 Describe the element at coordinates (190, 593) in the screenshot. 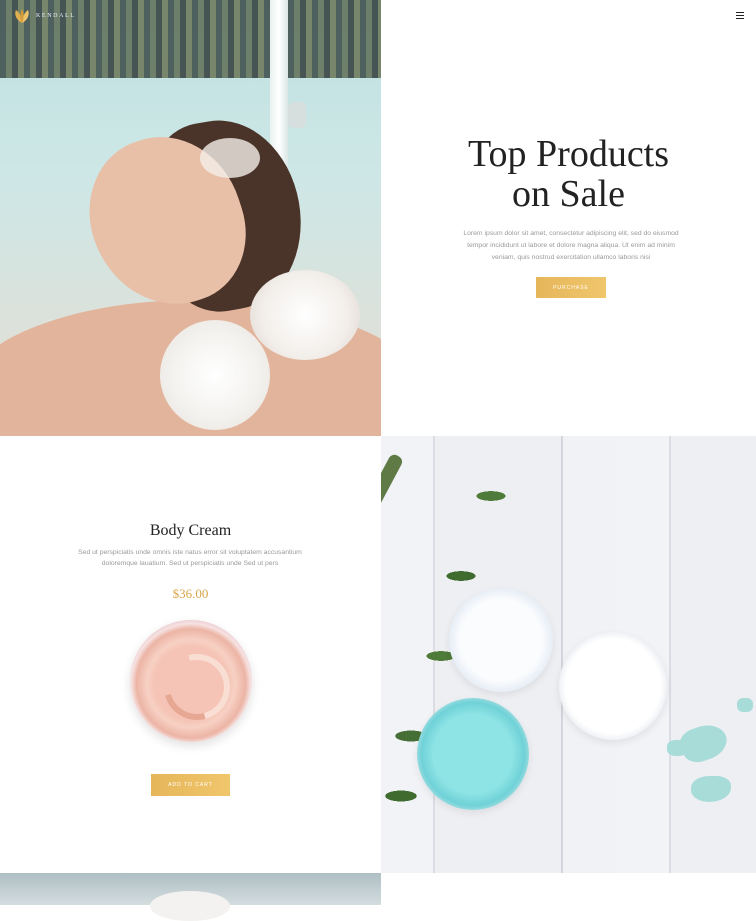

I see `product-price: $36.00` at that location.